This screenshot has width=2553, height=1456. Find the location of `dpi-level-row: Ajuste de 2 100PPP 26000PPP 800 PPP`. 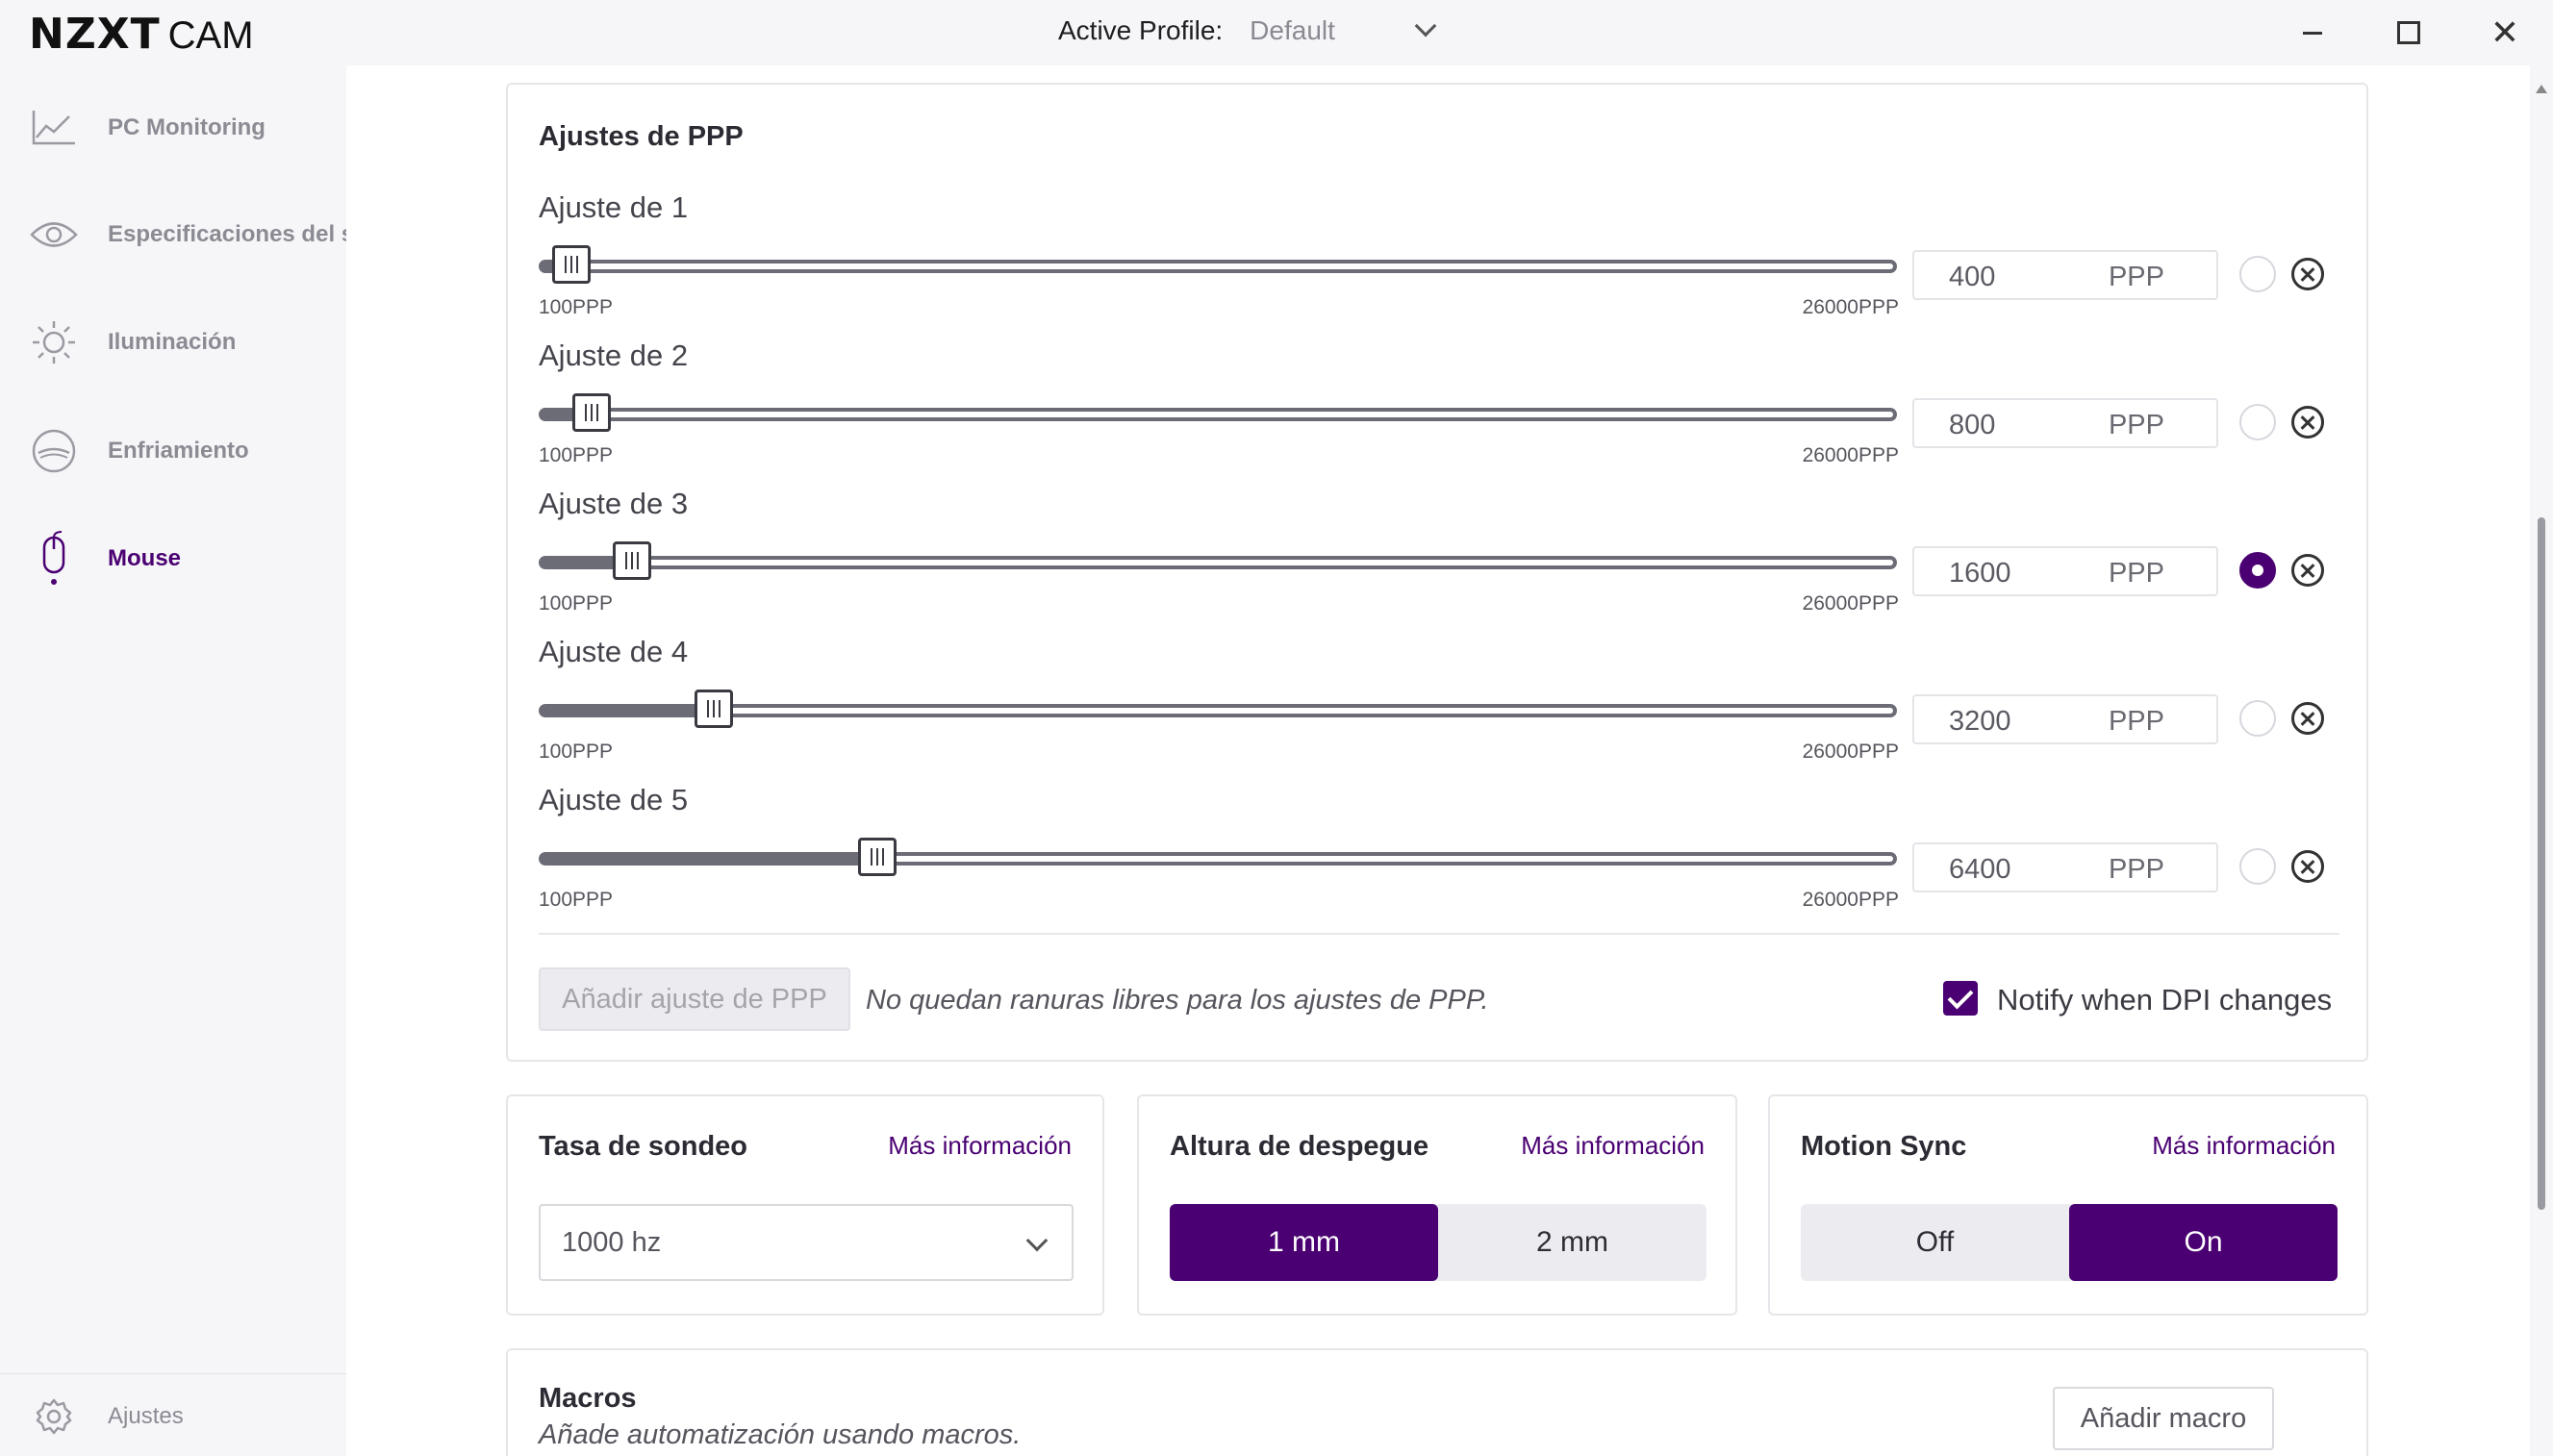

dpi-level-row: Ajuste de 2 100PPP 26000PPP 800 PPP is located at coordinates (1467, 411).